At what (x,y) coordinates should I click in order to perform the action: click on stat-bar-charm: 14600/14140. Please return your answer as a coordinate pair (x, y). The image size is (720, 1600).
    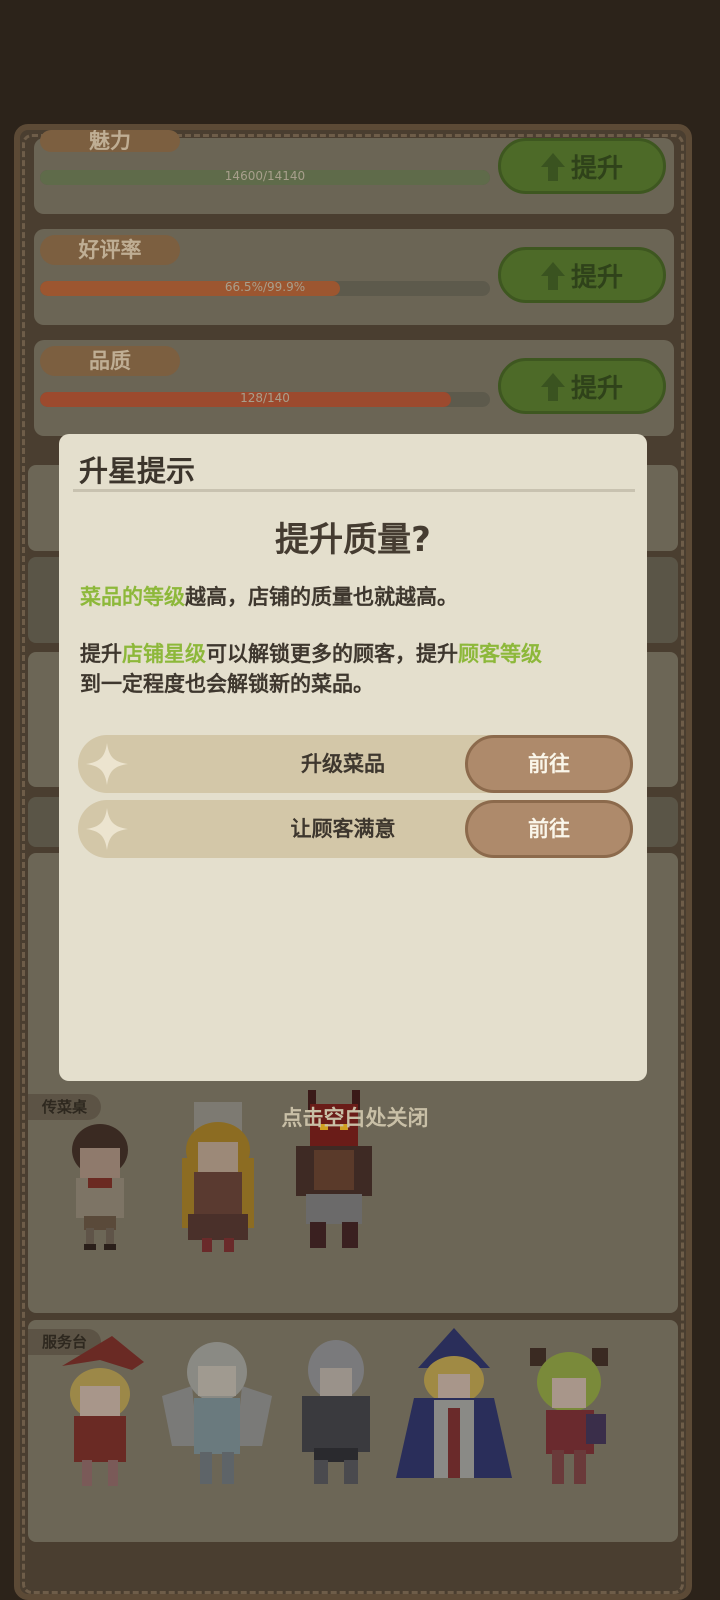
    Looking at the image, I should click on (265, 177).